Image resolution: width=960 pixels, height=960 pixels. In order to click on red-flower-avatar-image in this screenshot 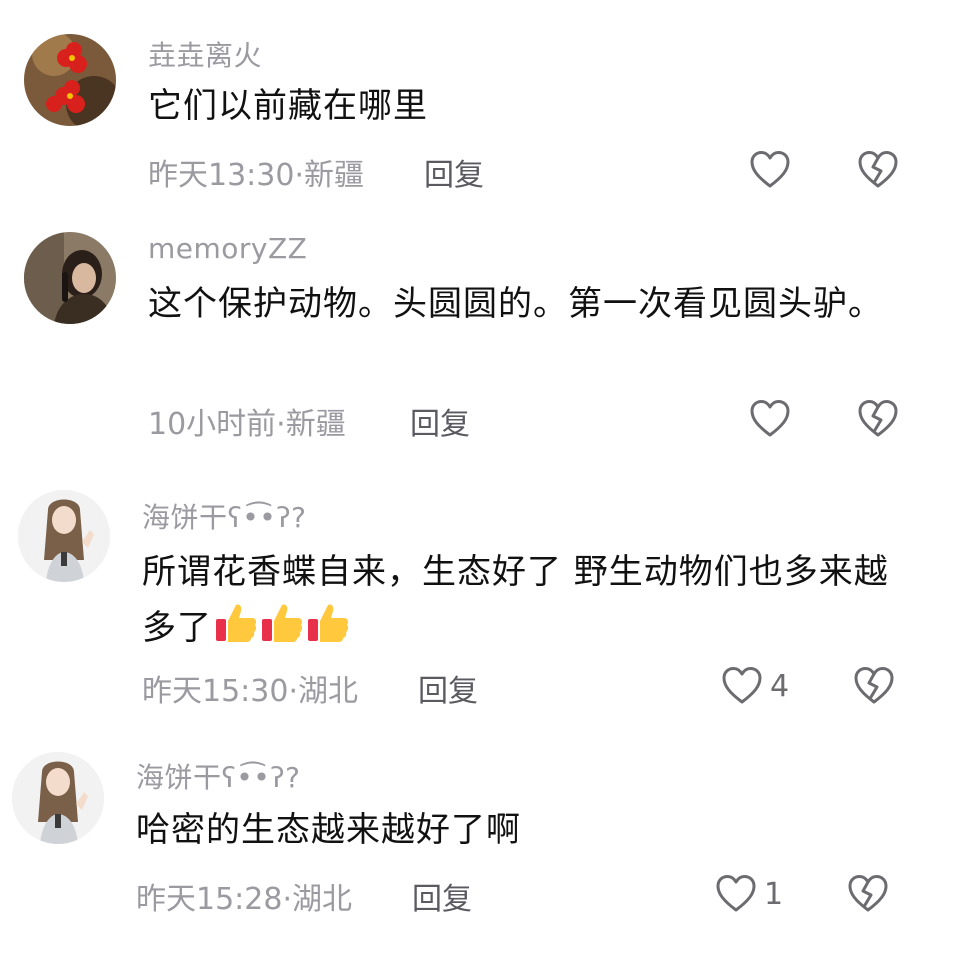, I will do `click(70, 80)`.